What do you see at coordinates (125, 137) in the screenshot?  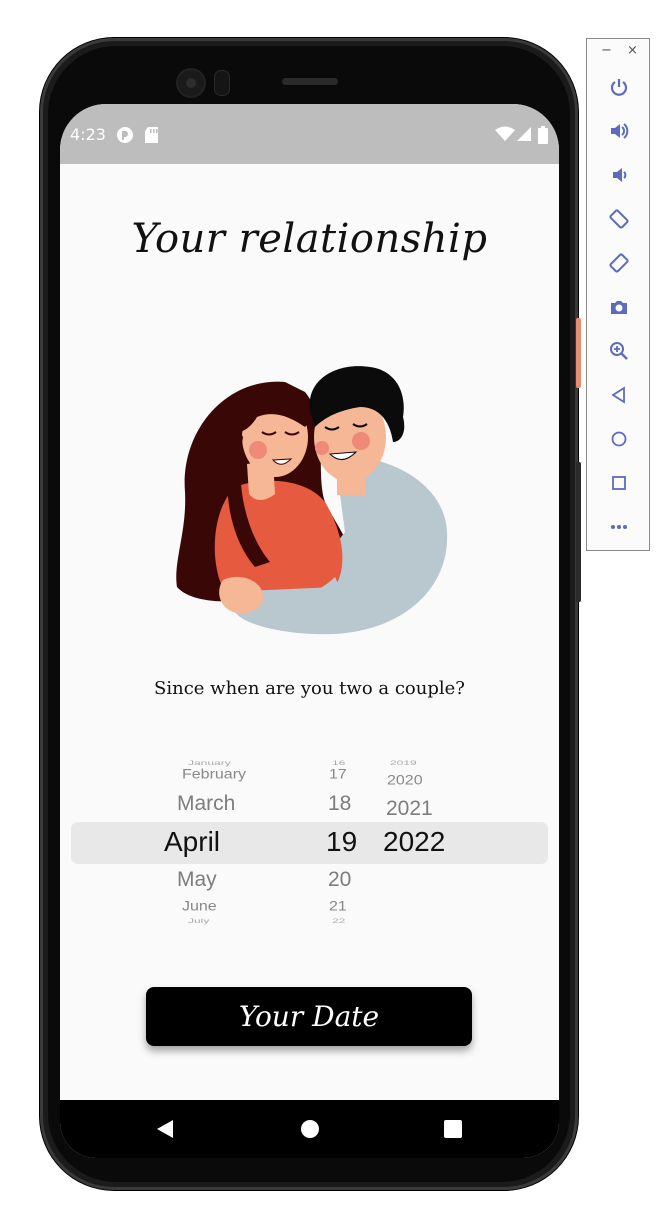 I see `notification-app-icon` at bounding box center [125, 137].